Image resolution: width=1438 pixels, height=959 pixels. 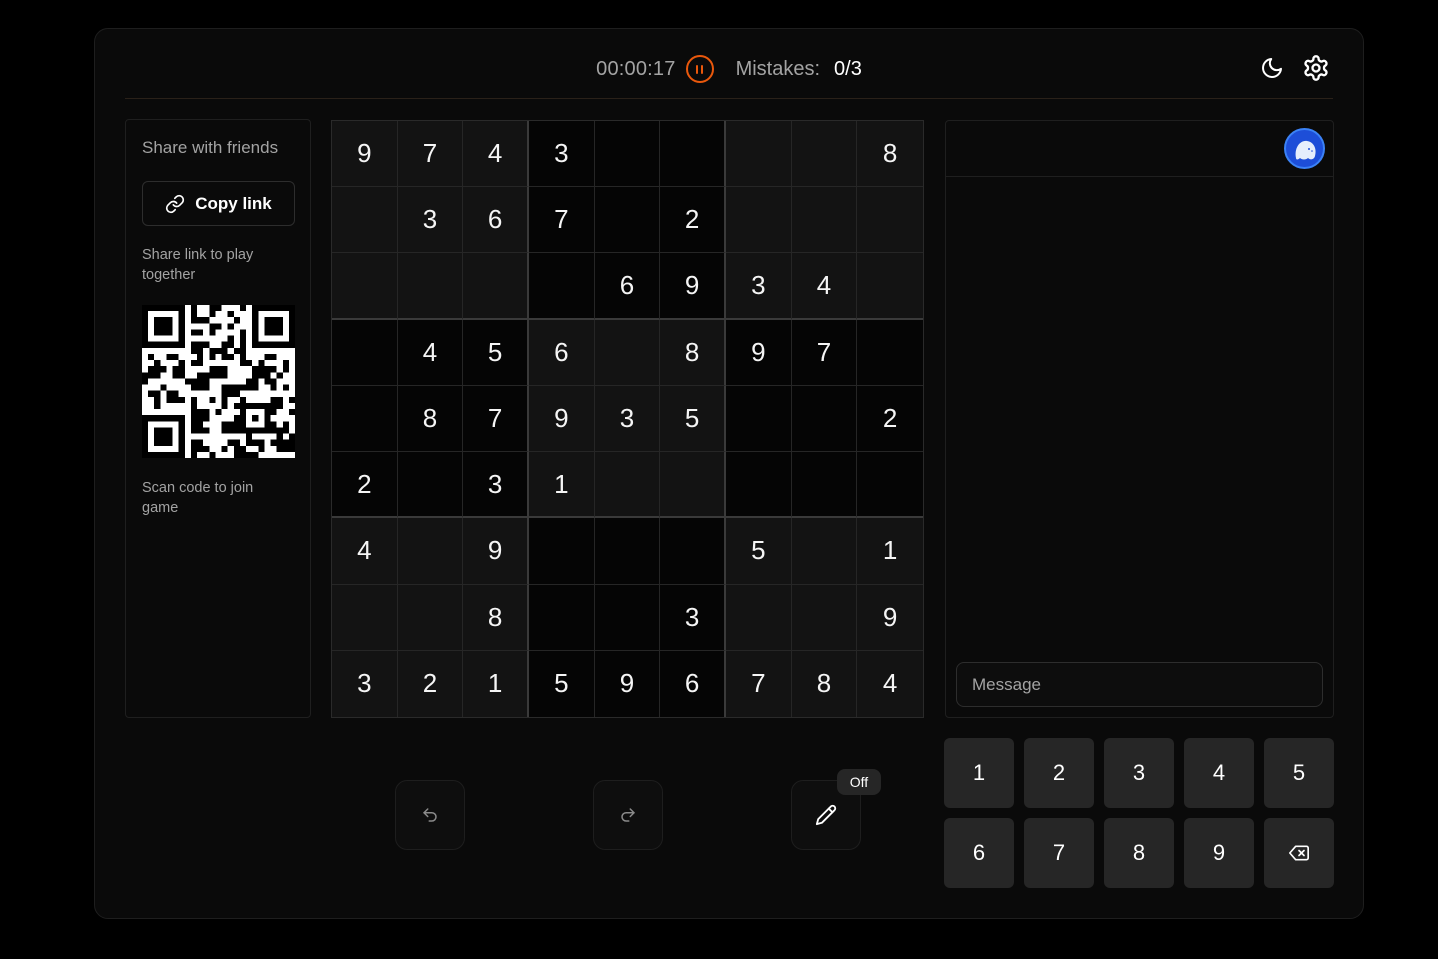 I want to click on erase-button, so click(x=1299, y=853).